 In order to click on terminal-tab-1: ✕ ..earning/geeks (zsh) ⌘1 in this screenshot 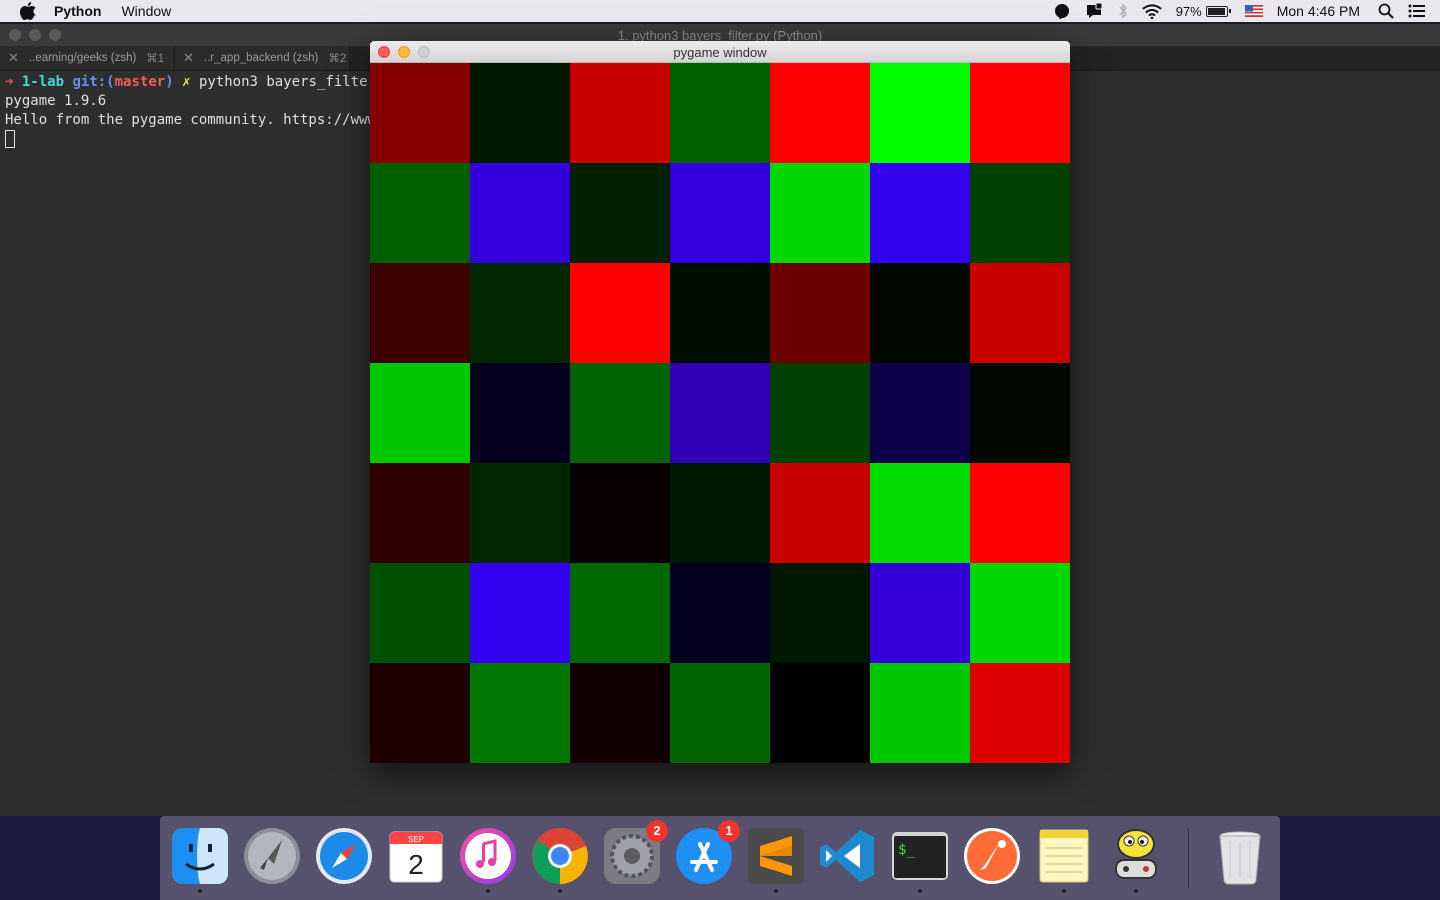, I will do `click(87, 58)`.